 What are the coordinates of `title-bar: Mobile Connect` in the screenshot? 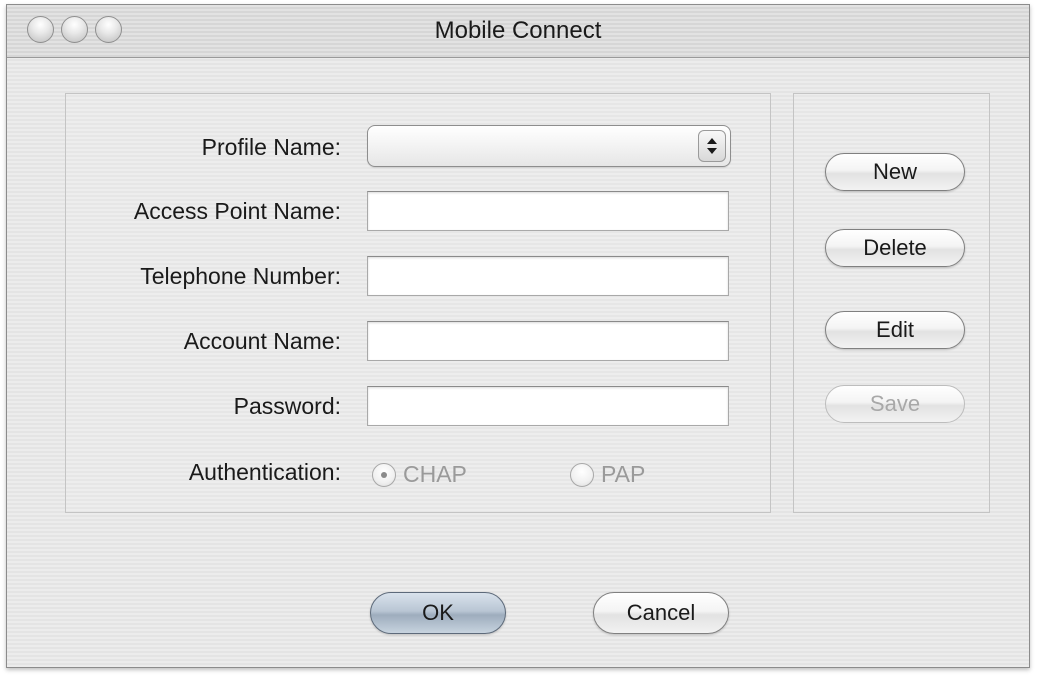 It's located at (518, 31).